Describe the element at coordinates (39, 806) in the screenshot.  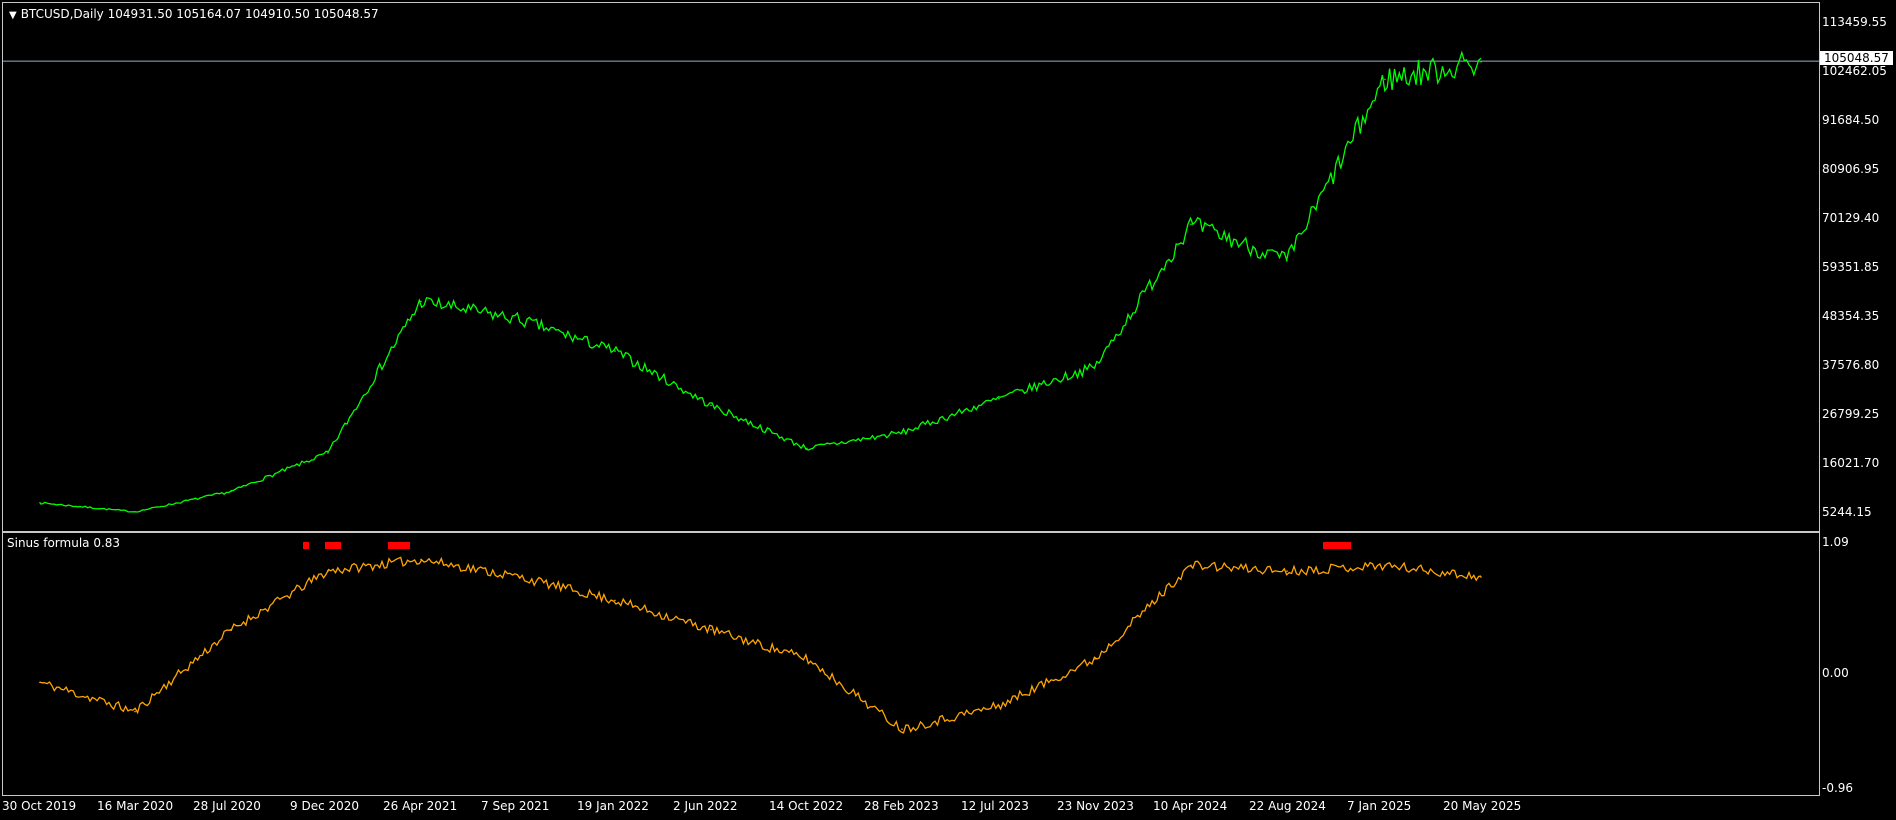
I see `time-axis-label: 30 Oct 2019` at that location.